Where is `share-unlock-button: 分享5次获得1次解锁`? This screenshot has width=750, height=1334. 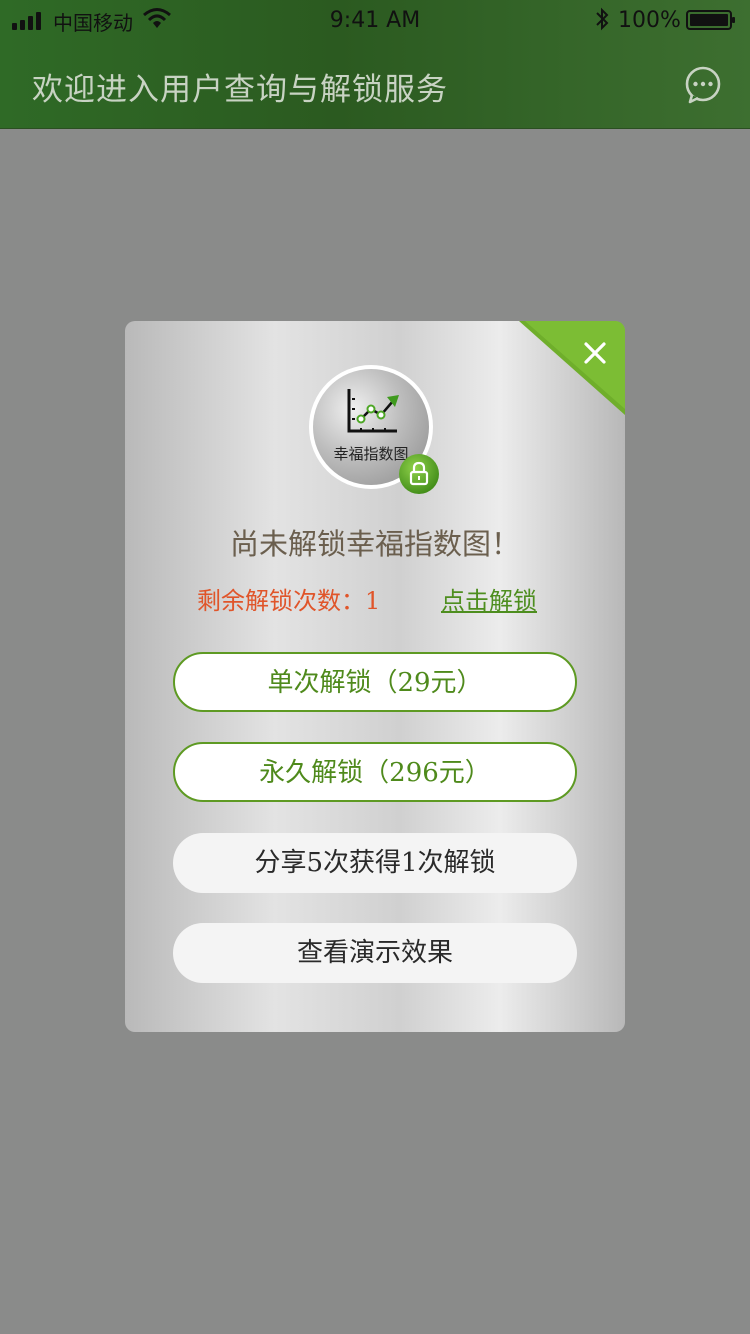
share-unlock-button: 分享5次获得1次解锁 is located at coordinates (375, 863).